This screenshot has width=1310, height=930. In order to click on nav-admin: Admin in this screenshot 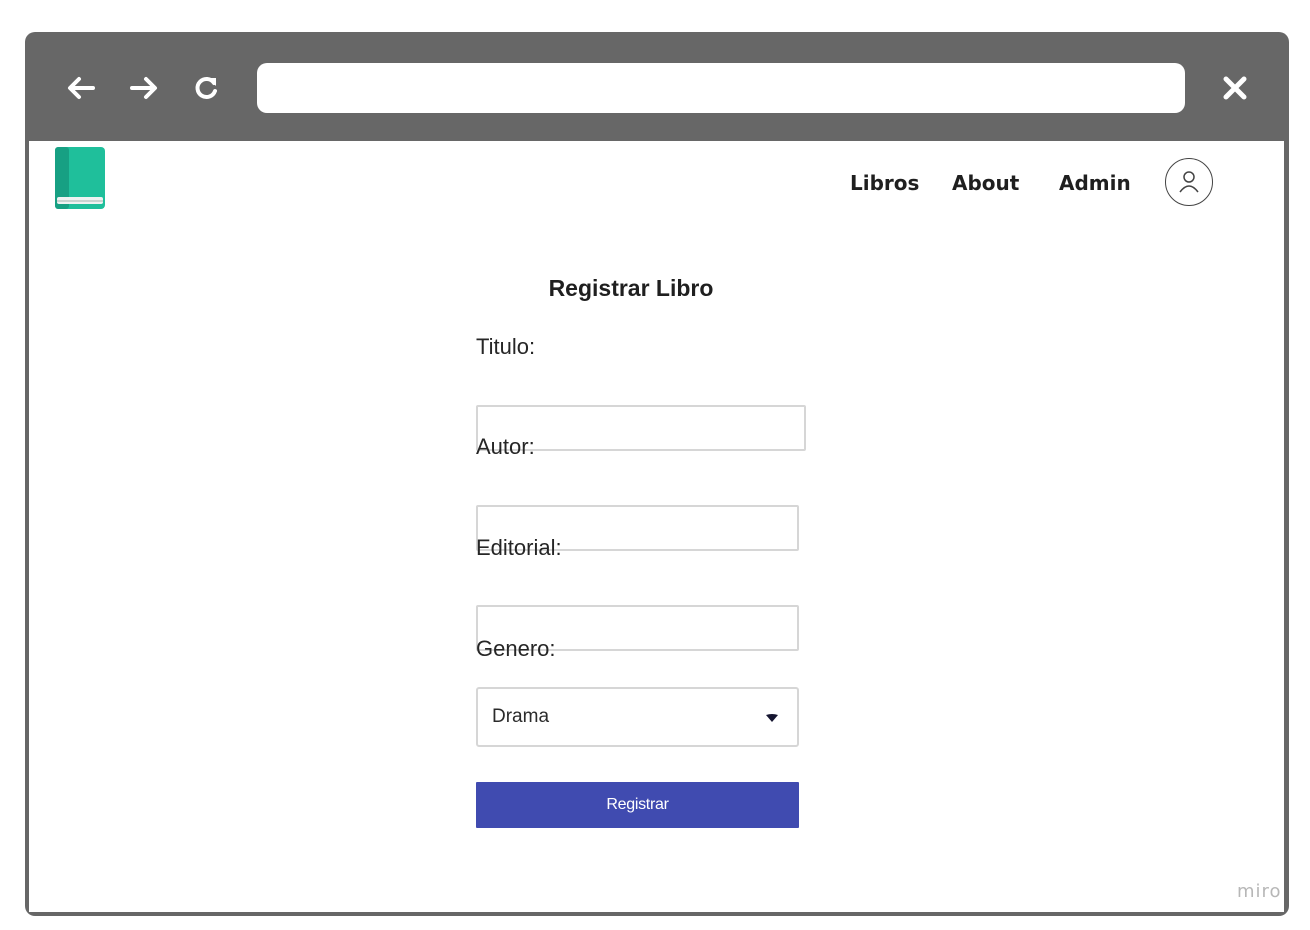, I will do `click(1095, 186)`.